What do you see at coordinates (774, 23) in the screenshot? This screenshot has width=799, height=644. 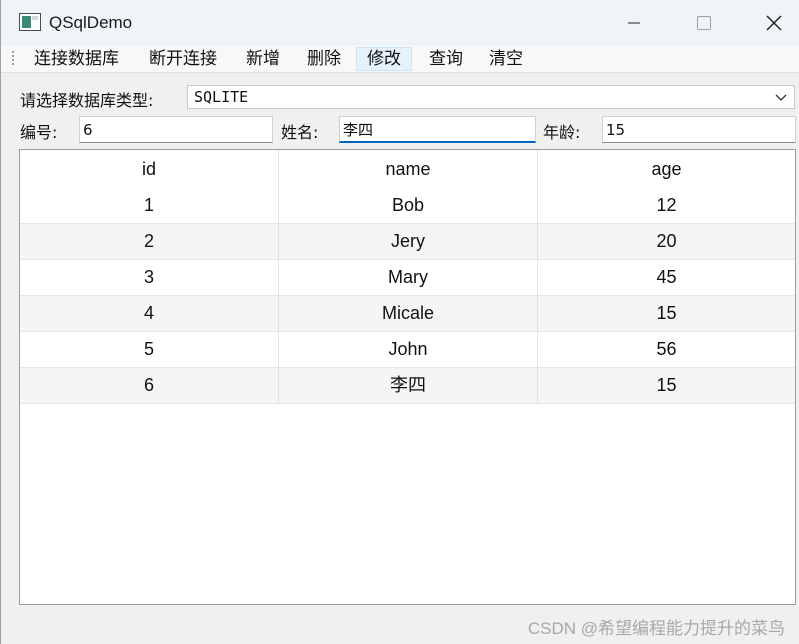 I see `close-icon` at bounding box center [774, 23].